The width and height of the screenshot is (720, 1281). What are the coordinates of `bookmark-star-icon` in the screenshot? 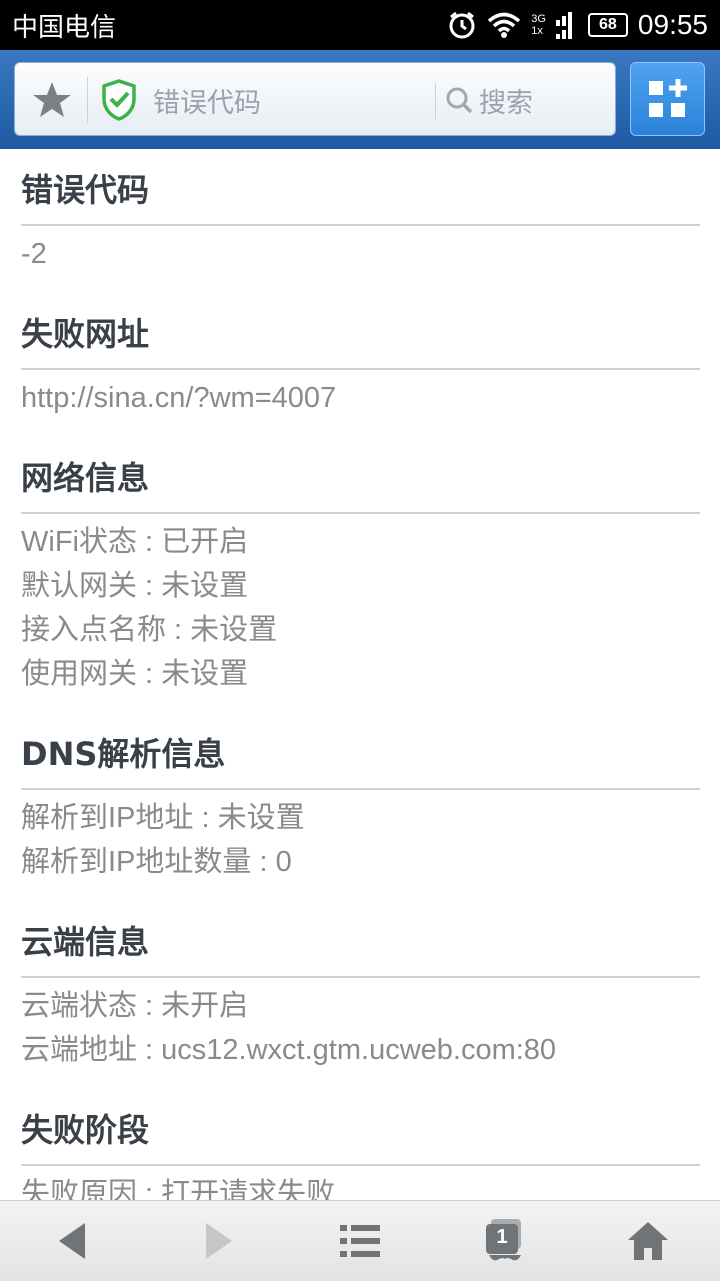 It's located at (52, 99).